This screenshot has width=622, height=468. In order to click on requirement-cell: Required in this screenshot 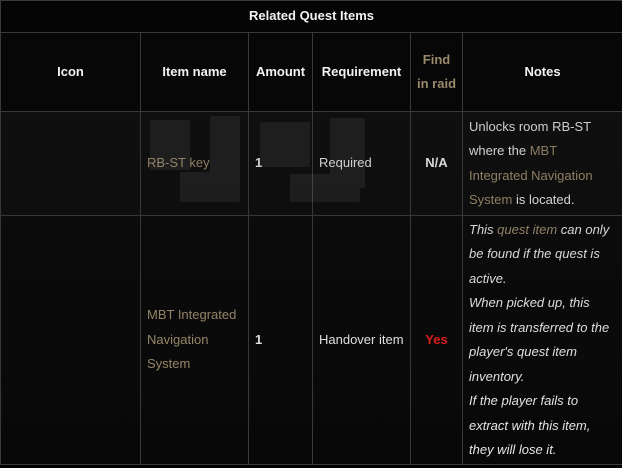, I will do `click(361, 163)`.